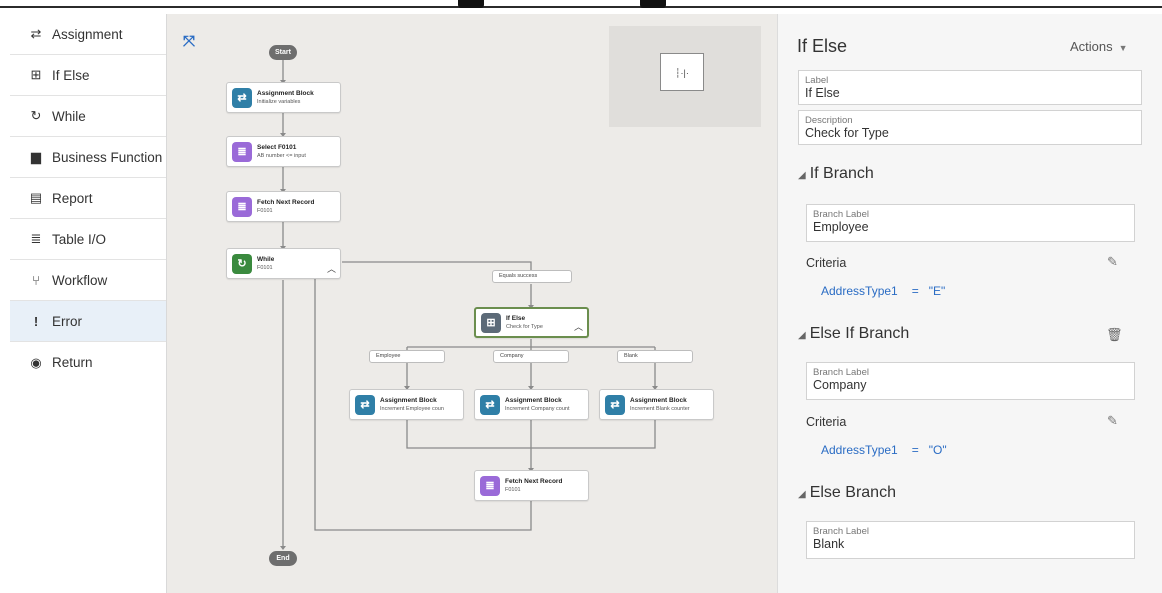  What do you see at coordinates (36, 321) in the screenshot?
I see `exclamation-icon: !` at bounding box center [36, 321].